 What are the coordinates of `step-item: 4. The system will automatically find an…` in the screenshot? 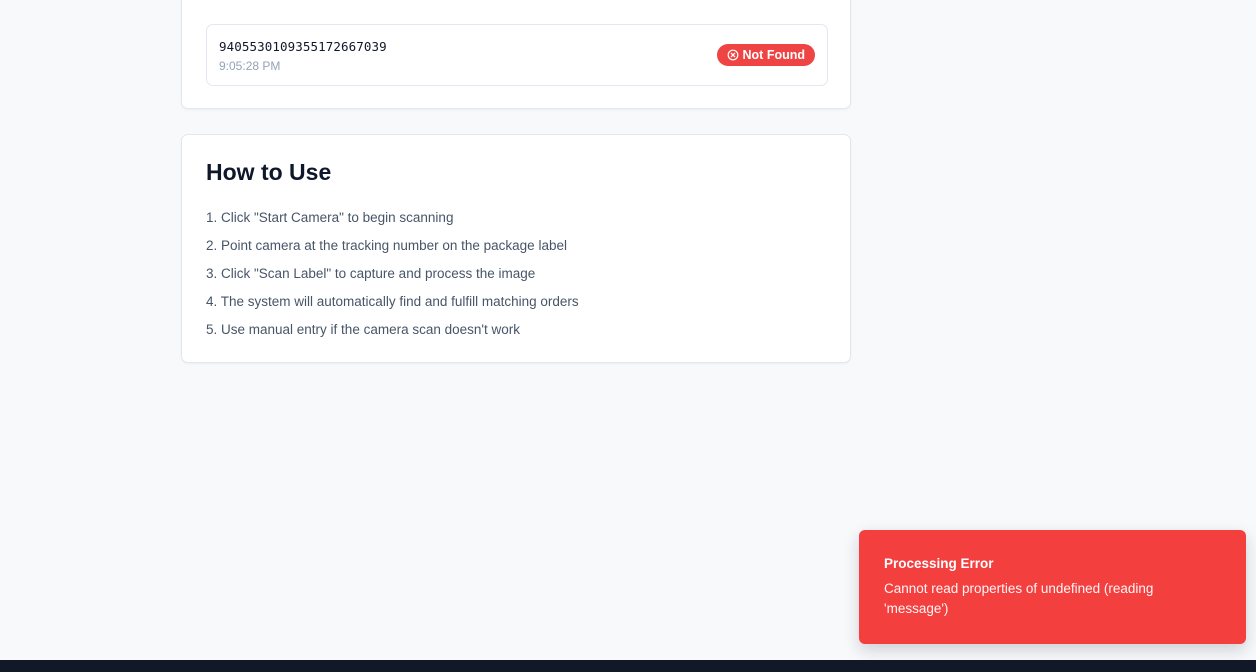 It's located at (392, 301).